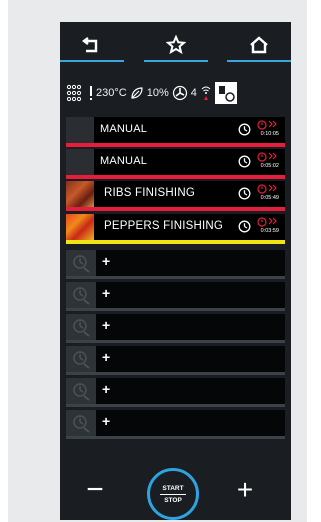 This screenshot has height=522, width=321. Describe the element at coordinates (269, 134) in the screenshot. I see `remaining-time: 0:10:05` at that location.